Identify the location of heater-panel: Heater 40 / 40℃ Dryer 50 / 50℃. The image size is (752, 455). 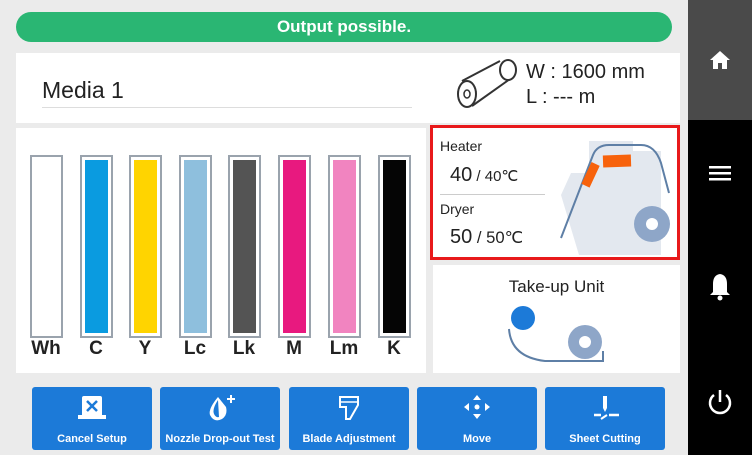
(555, 192).